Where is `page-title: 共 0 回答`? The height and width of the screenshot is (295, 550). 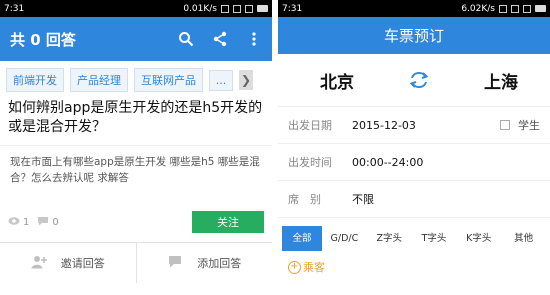
page-title: 共 0 回答 is located at coordinates (43, 39).